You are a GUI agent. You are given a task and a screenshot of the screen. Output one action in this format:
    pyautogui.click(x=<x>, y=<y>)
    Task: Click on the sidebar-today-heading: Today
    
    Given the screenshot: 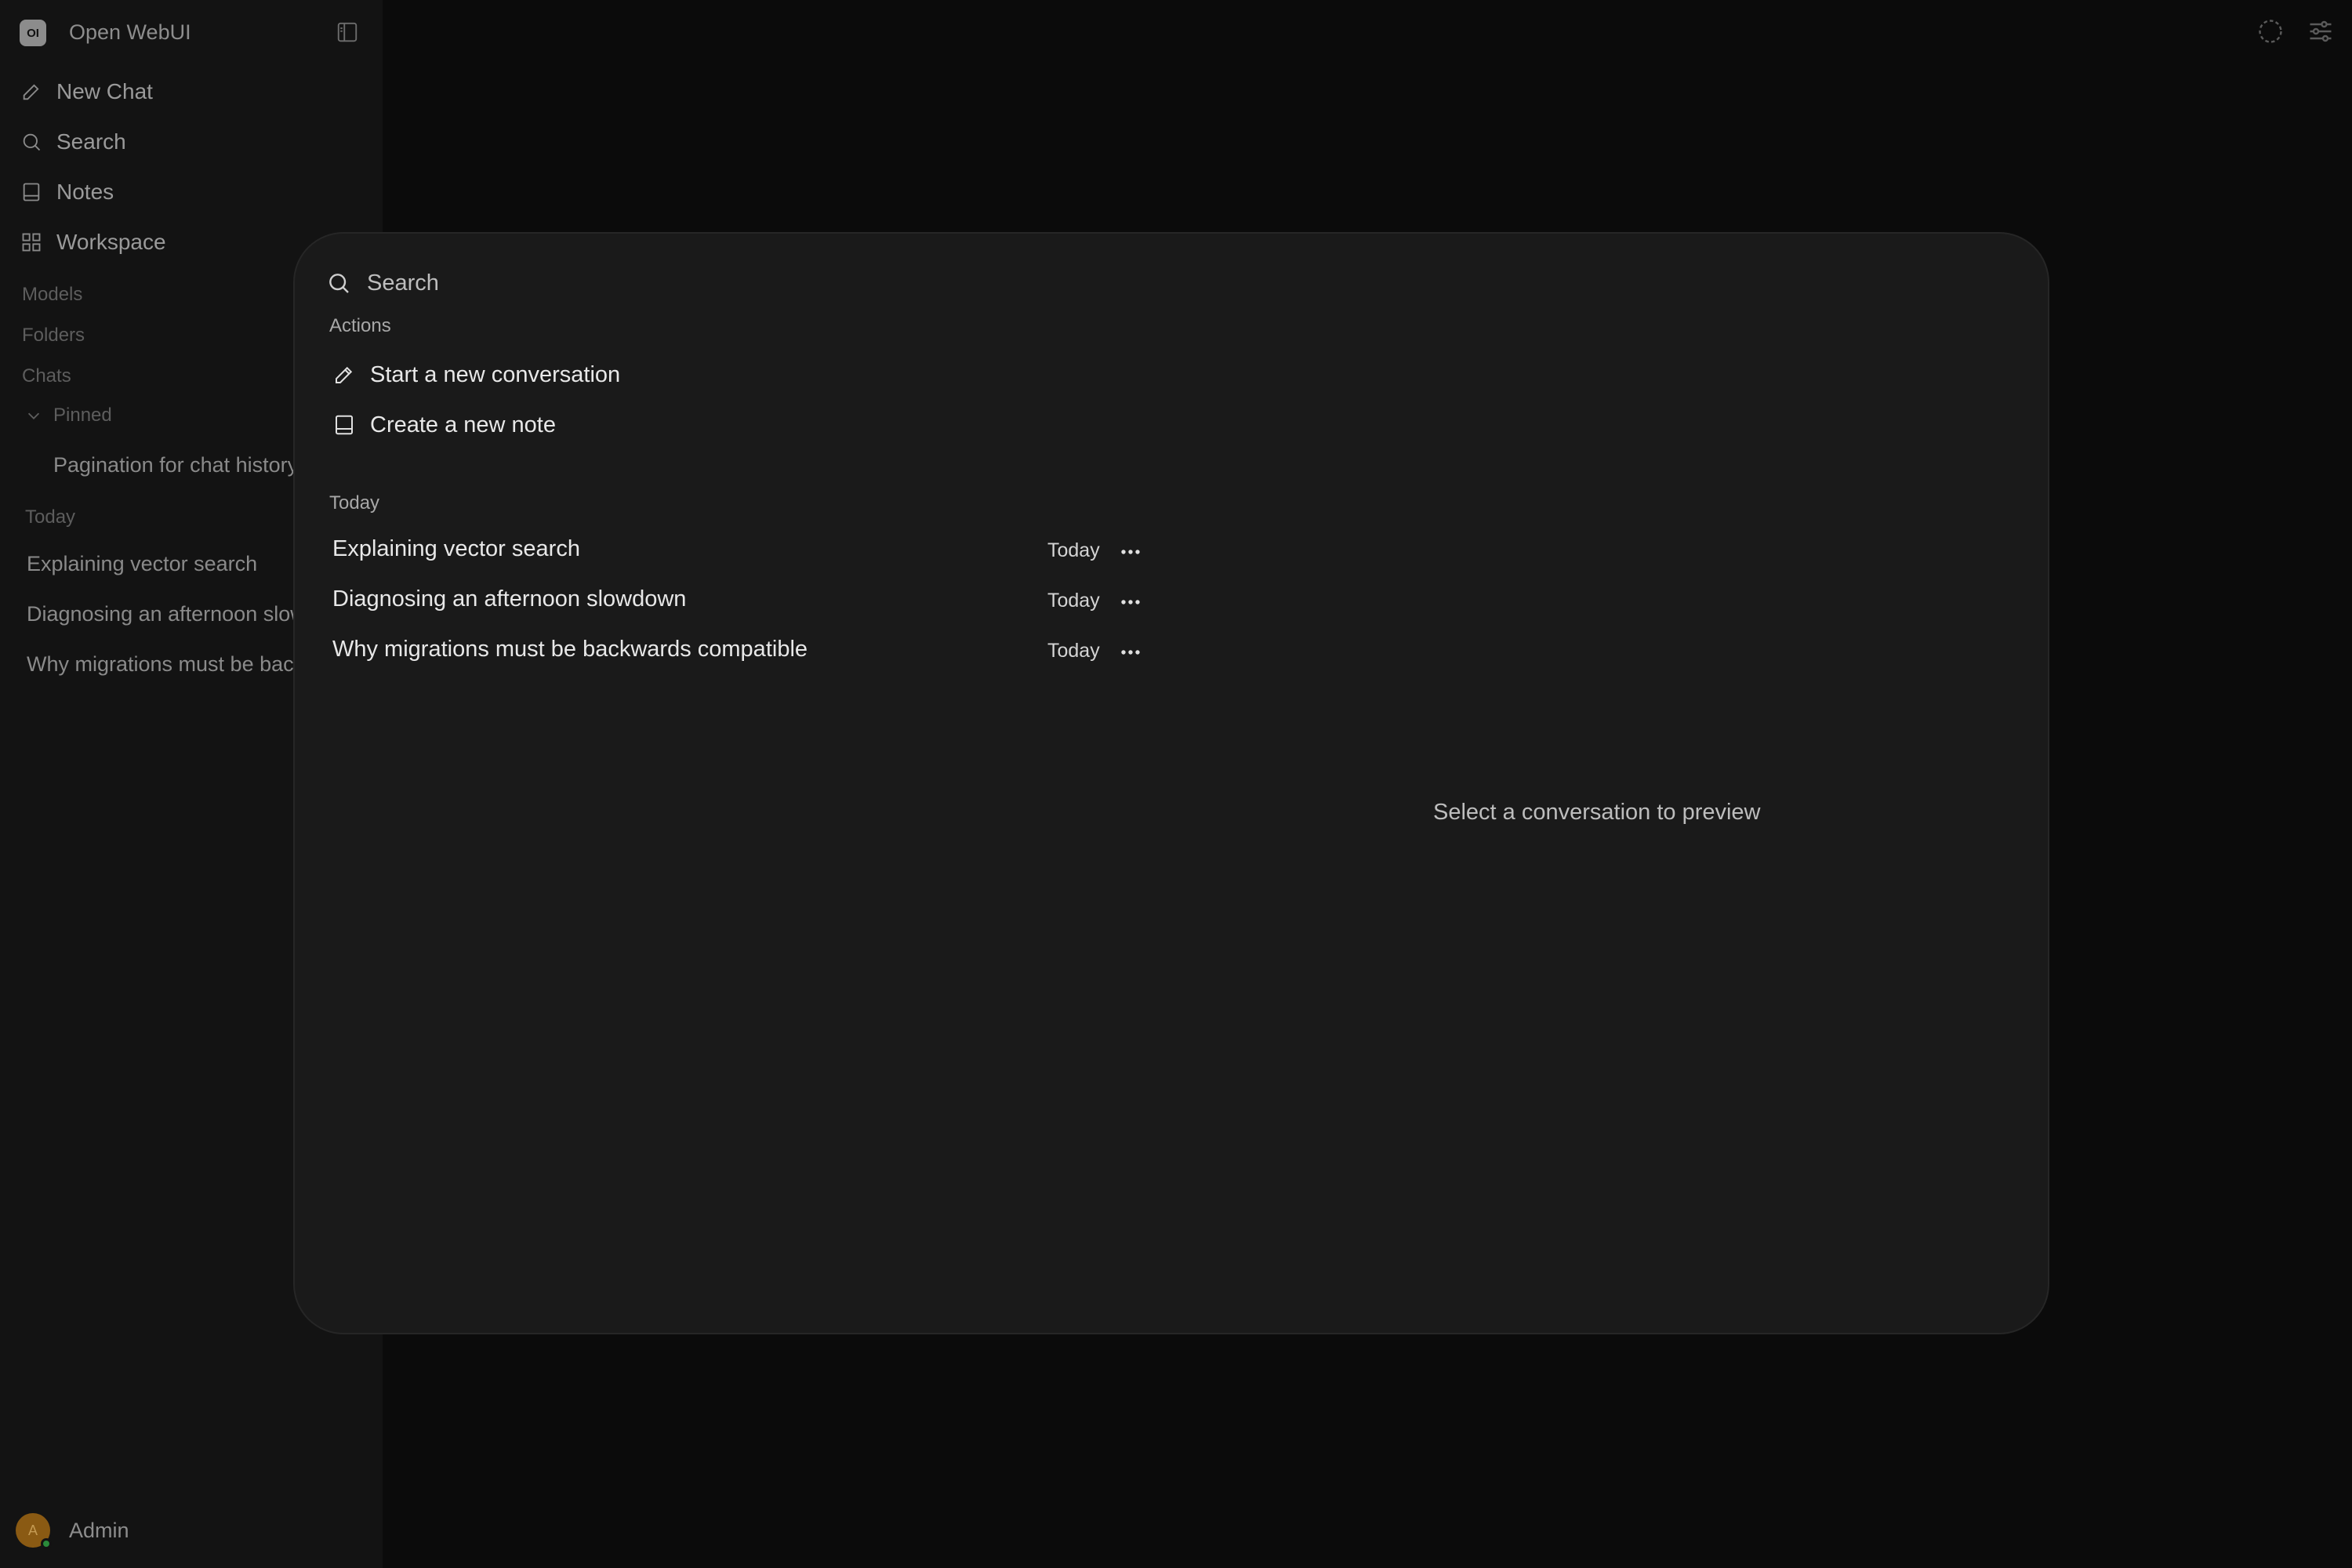 What is the action you would take?
    pyautogui.click(x=51, y=517)
    